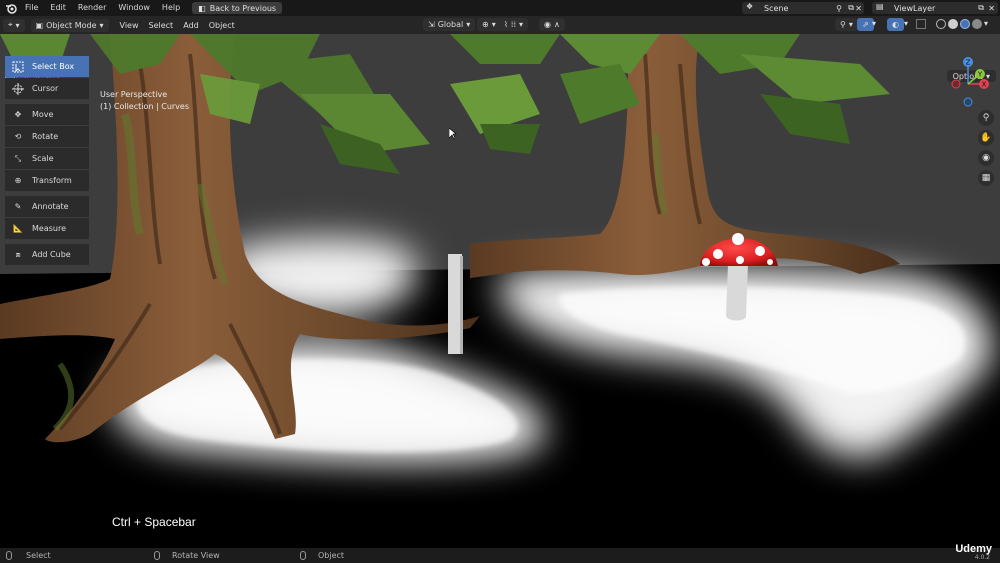  What do you see at coordinates (222, 25) in the screenshot?
I see `header-menu-object: Object` at bounding box center [222, 25].